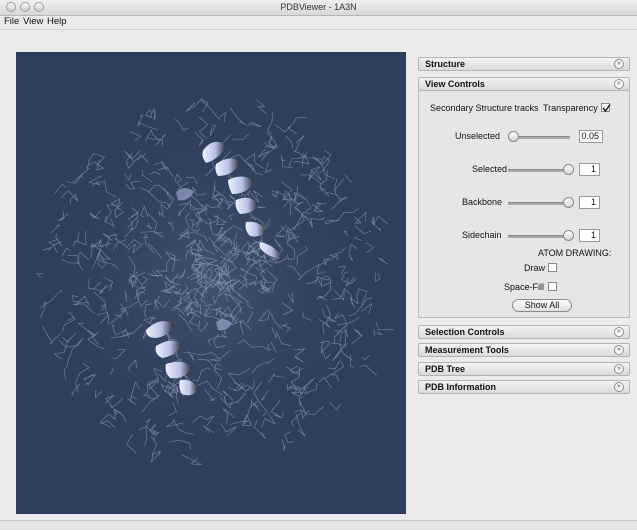 The image size is (637, 530). I want to click on menu-help: Help, so click(57, 21).